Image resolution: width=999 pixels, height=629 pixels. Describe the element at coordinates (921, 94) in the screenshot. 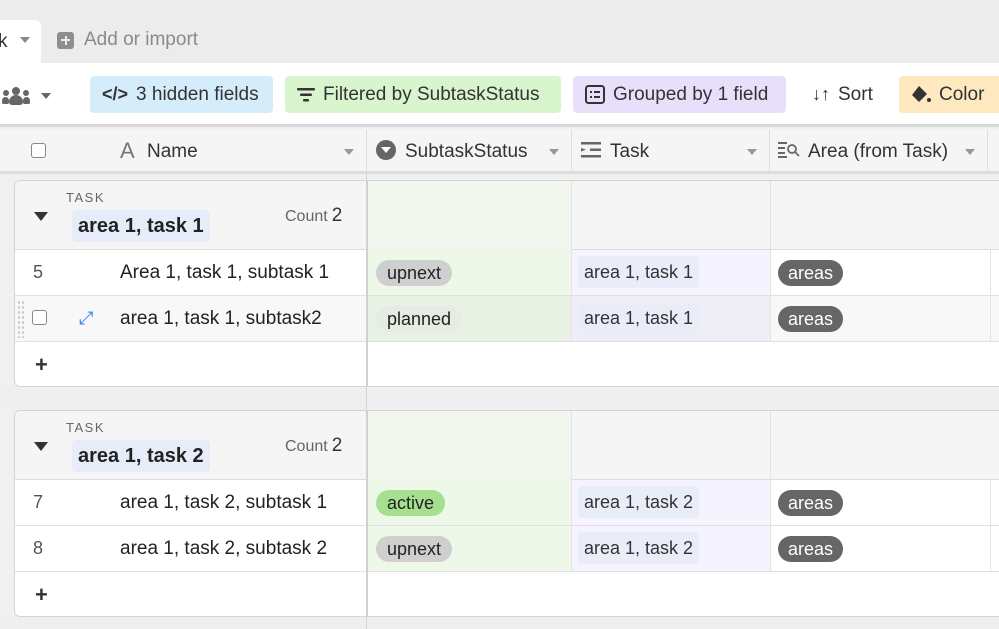

I see `paint-bucket-icon` at that location.